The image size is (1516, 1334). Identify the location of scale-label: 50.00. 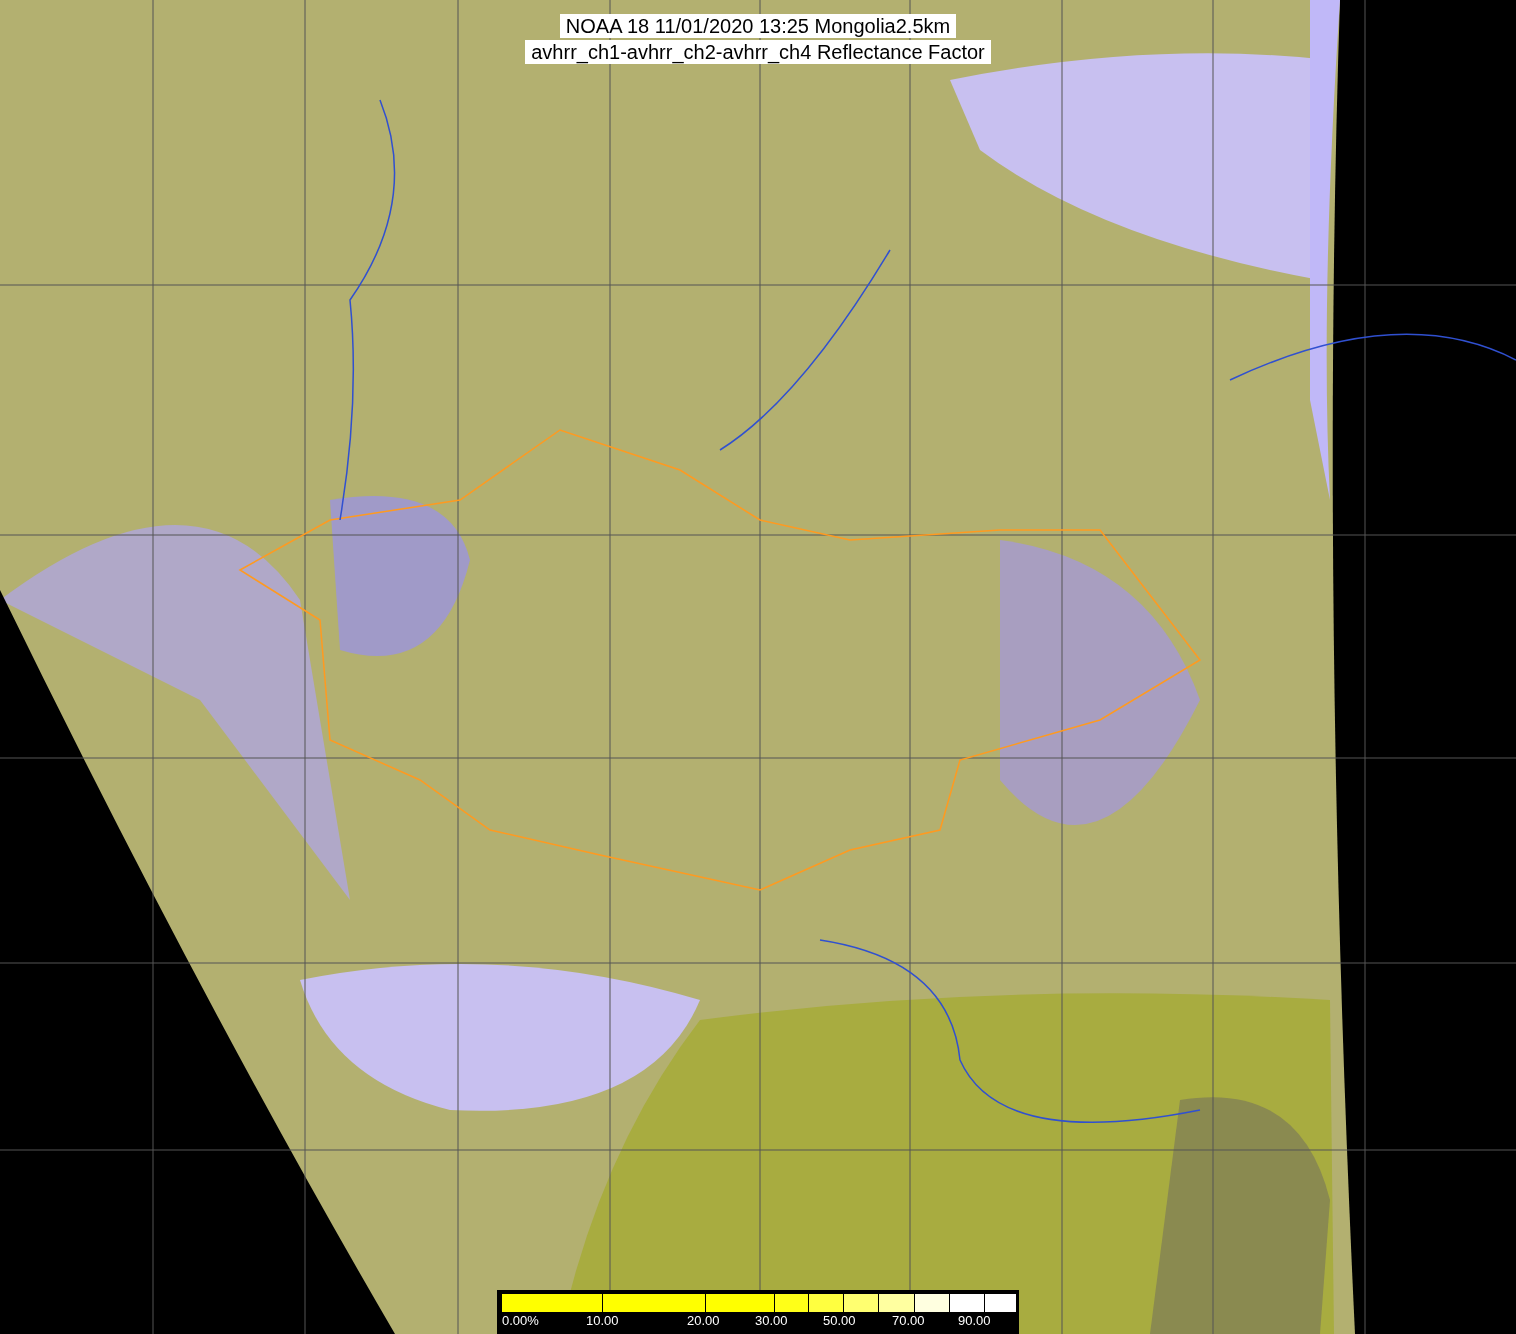
(839, 1320).